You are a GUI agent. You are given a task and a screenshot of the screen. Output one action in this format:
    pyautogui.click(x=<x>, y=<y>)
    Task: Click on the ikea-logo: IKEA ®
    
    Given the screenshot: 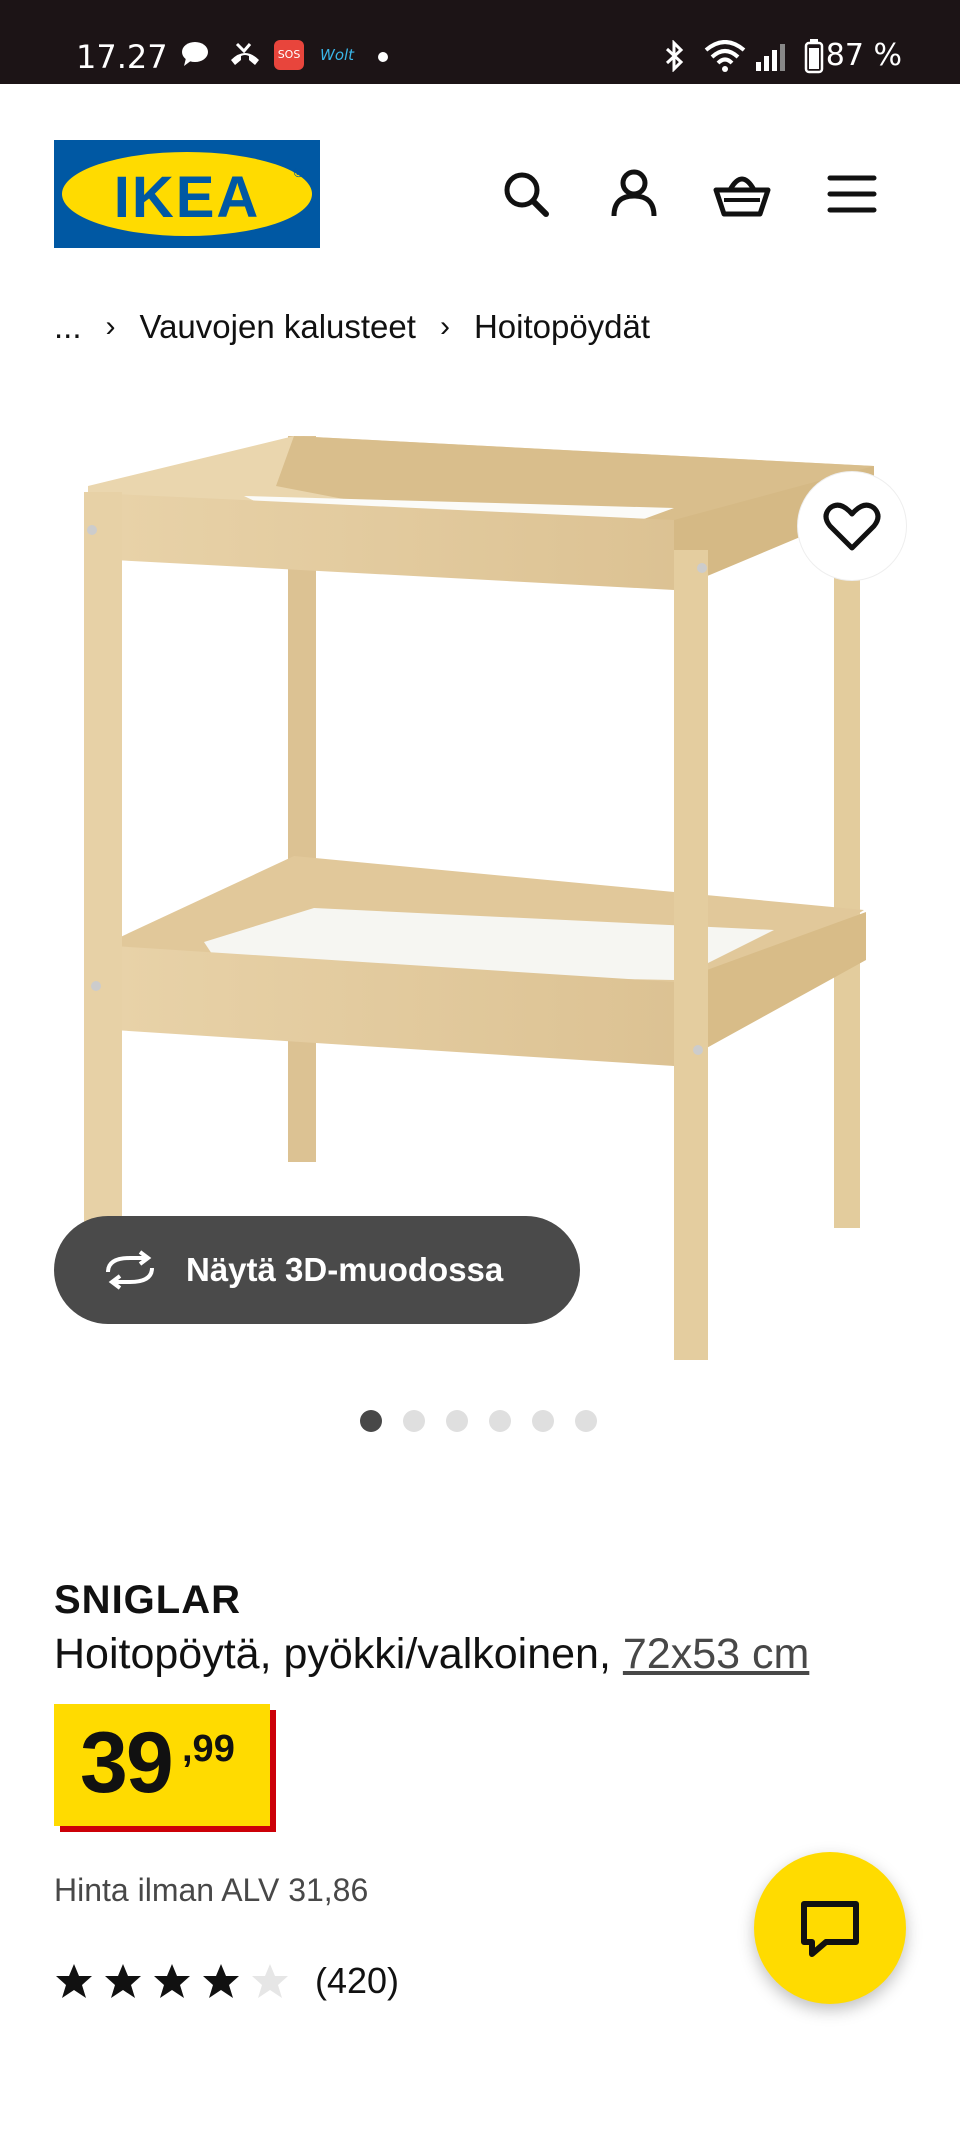 What is the action you would take?
    pyautogui.click(x=187, y=194)
    